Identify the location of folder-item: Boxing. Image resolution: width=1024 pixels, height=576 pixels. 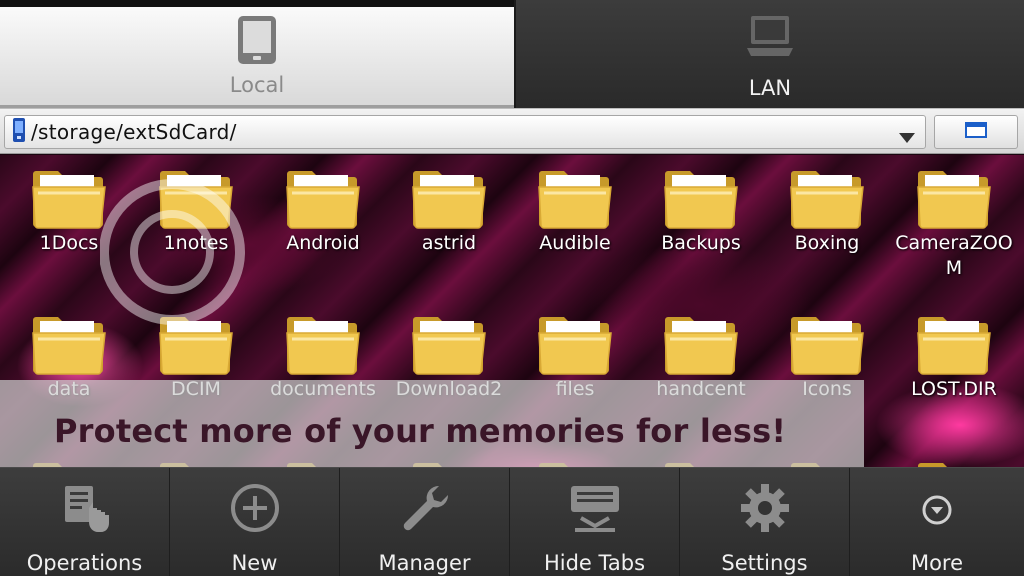
(827, 209).